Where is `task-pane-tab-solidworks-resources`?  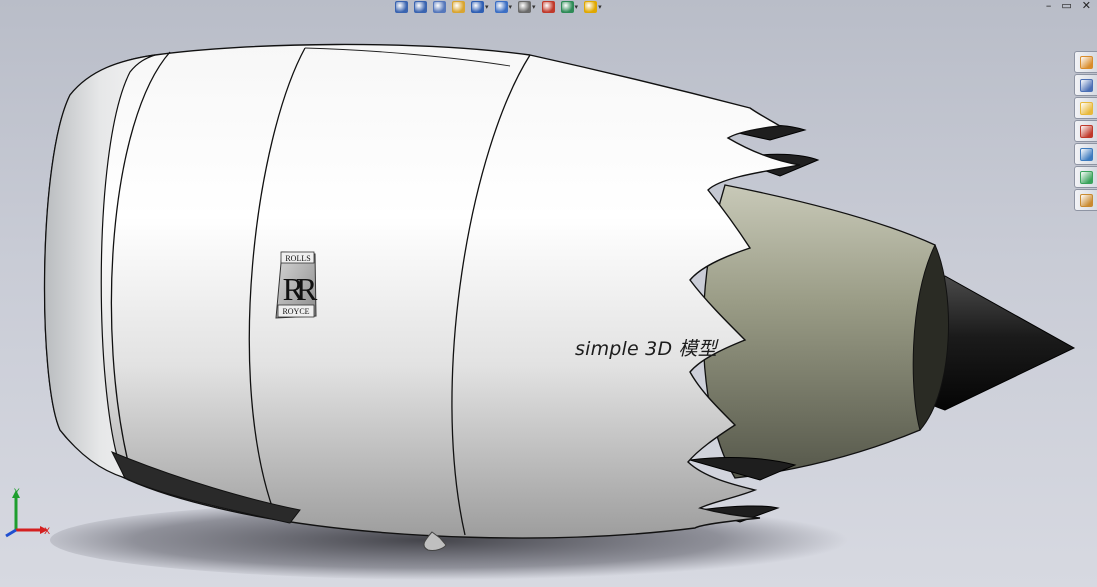
task-pane-tab-solidworks-resources is located at coordinates (1085, 62).